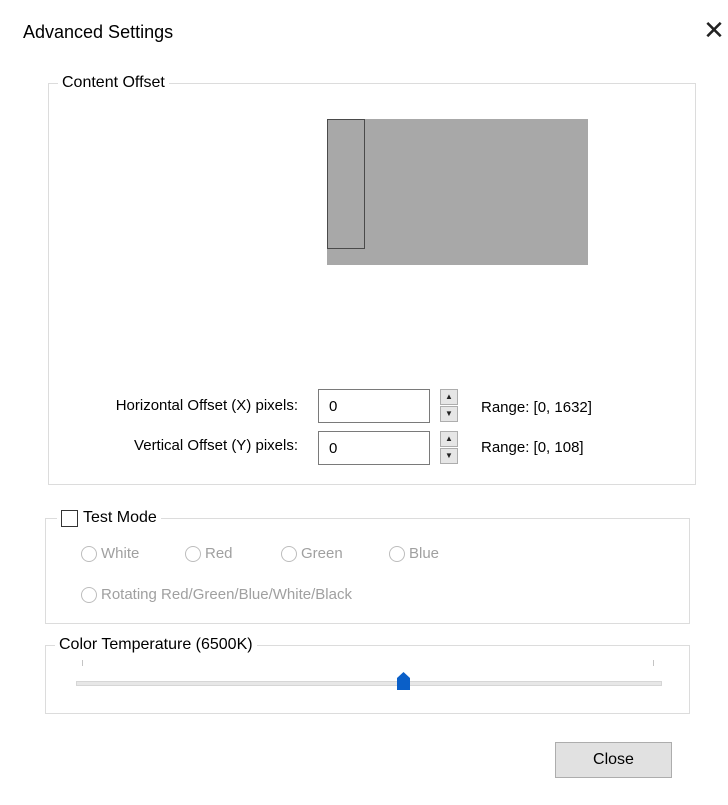 This screenshot has height=805, width=728. Describe the element at coordinates (369, 683) in the screenshot. I see `color-temperature-slider-track` at that location.